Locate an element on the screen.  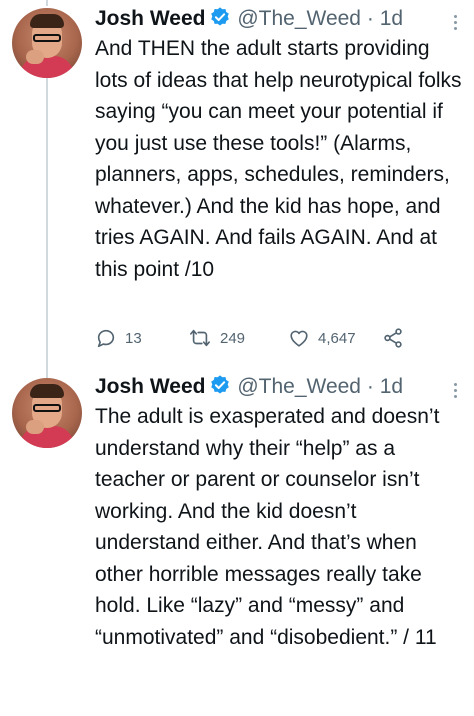
retweet-button: 249 is located at coordinates (216, 338).